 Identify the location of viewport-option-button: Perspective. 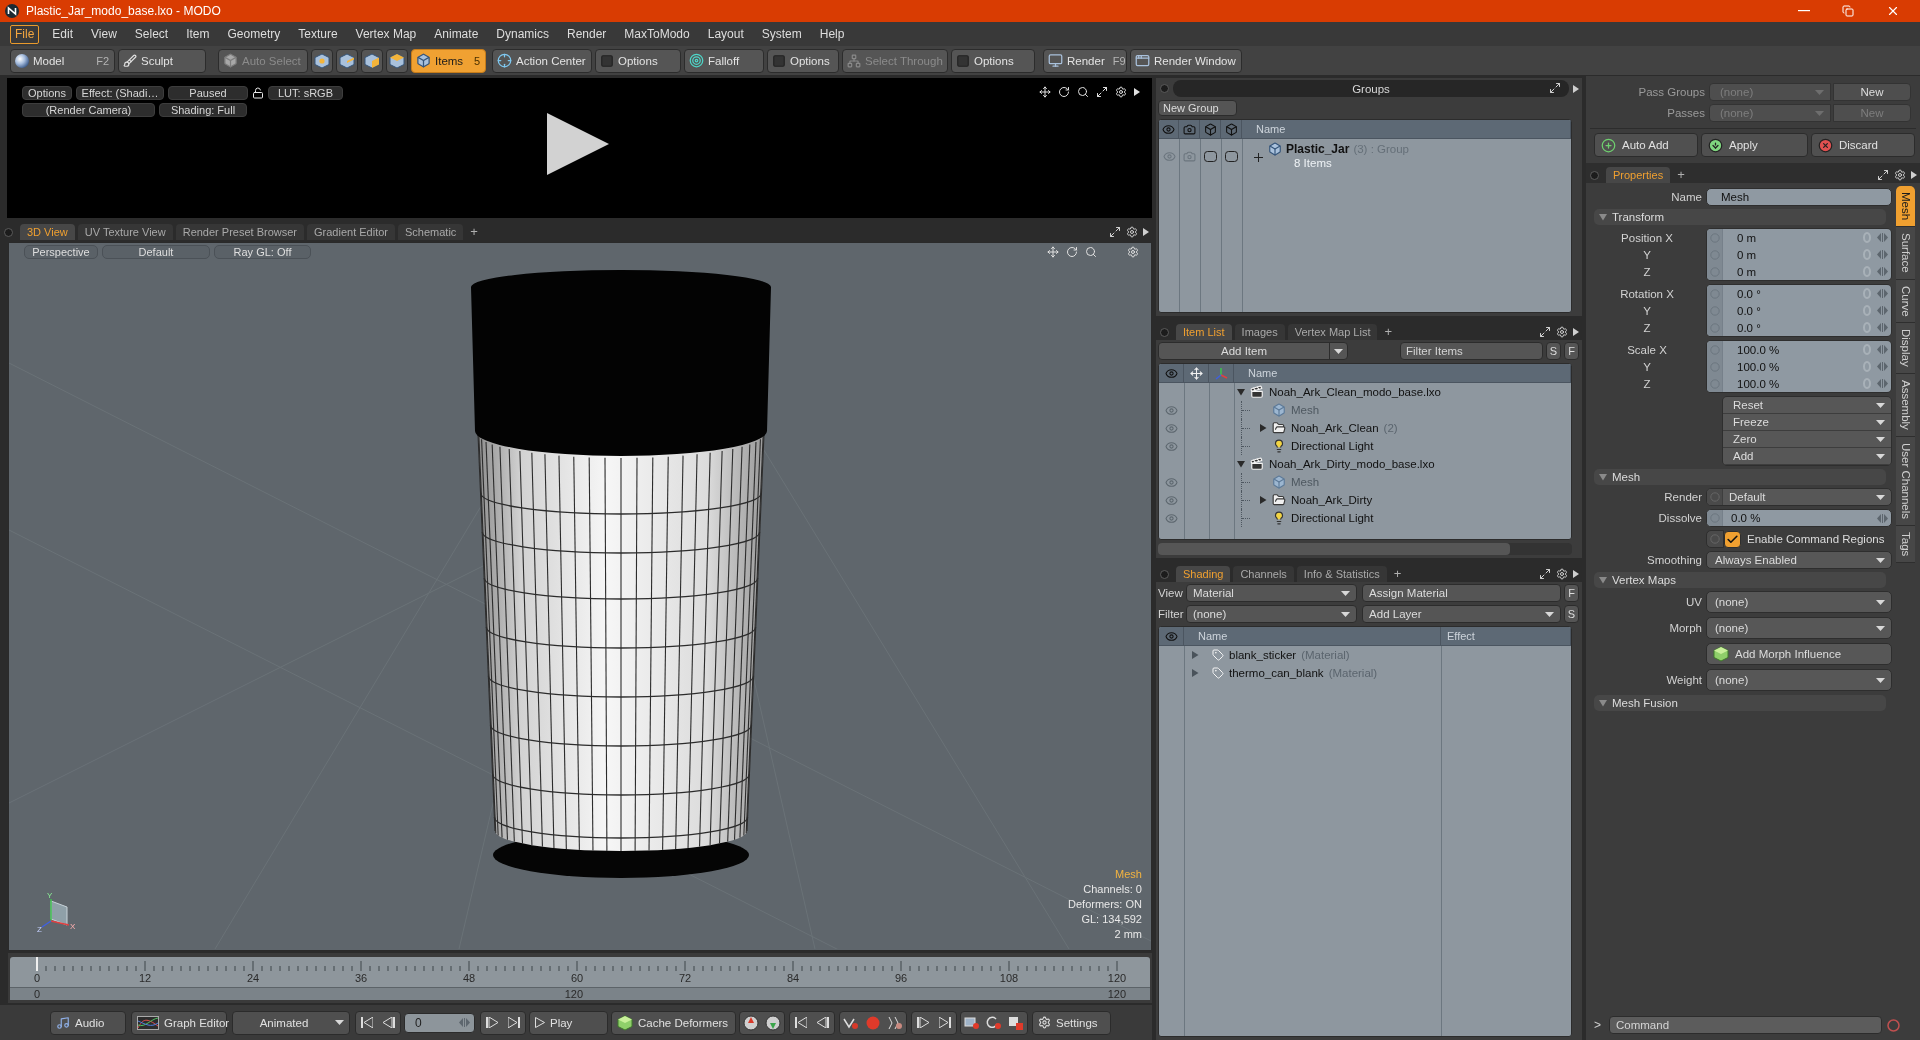
(61, 252).